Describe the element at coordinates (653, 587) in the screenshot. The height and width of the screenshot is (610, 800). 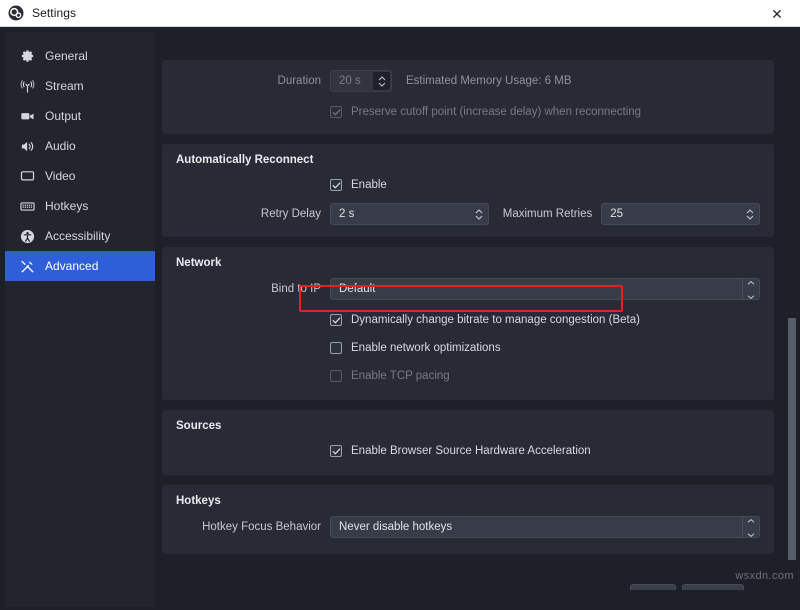
I see `ok-button` at that location.